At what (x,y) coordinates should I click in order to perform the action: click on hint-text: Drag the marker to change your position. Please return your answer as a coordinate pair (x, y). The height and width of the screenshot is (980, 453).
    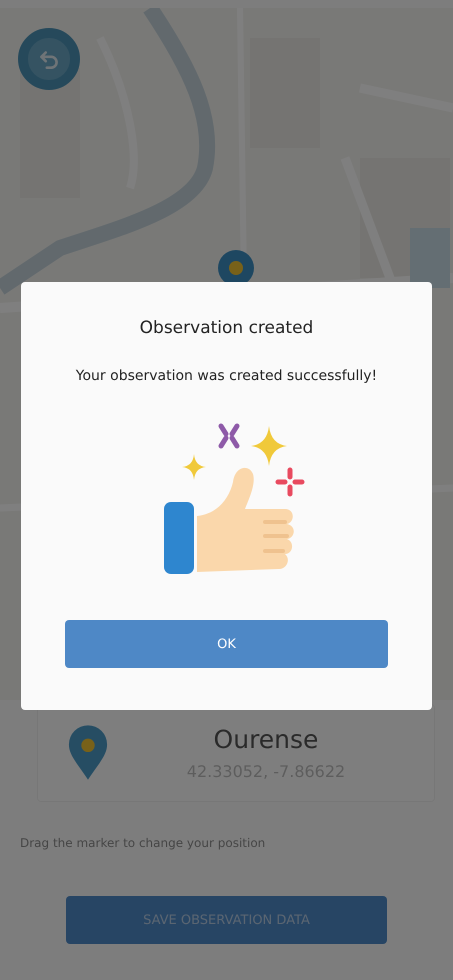
    Looking at the image, I should click on (143, 843).